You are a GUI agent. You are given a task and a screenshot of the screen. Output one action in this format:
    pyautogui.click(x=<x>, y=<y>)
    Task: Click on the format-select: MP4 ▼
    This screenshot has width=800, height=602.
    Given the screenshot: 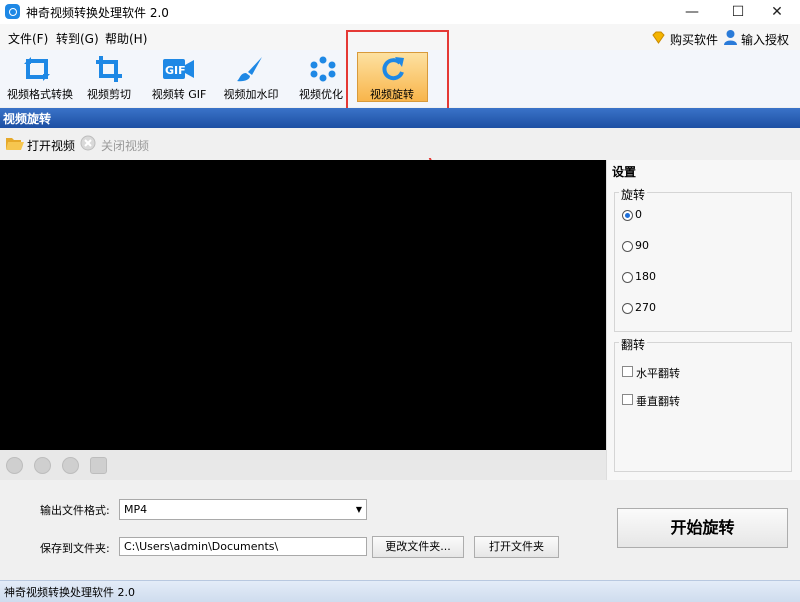 What is the action you would take?
    pyautogui.click(x=243, y=509)
    